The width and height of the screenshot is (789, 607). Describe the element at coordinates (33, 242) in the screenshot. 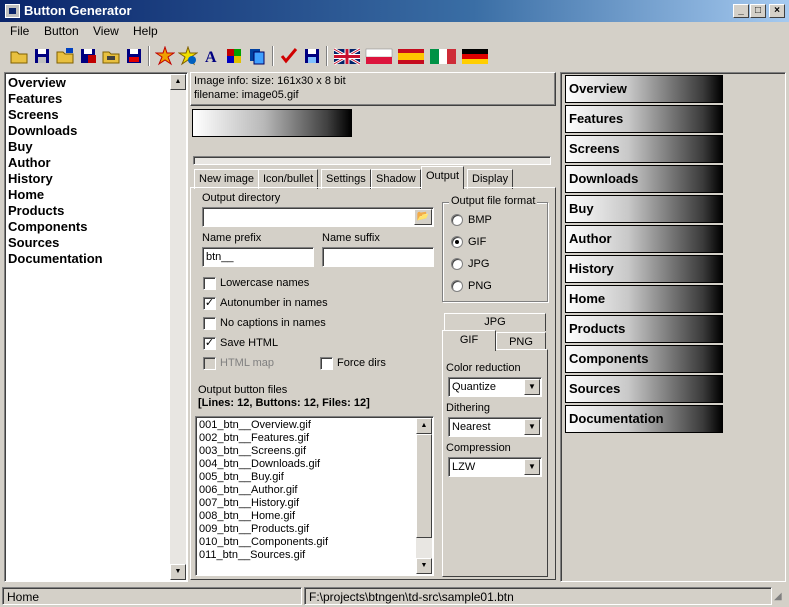

I see `list-item: Sources` at that location.